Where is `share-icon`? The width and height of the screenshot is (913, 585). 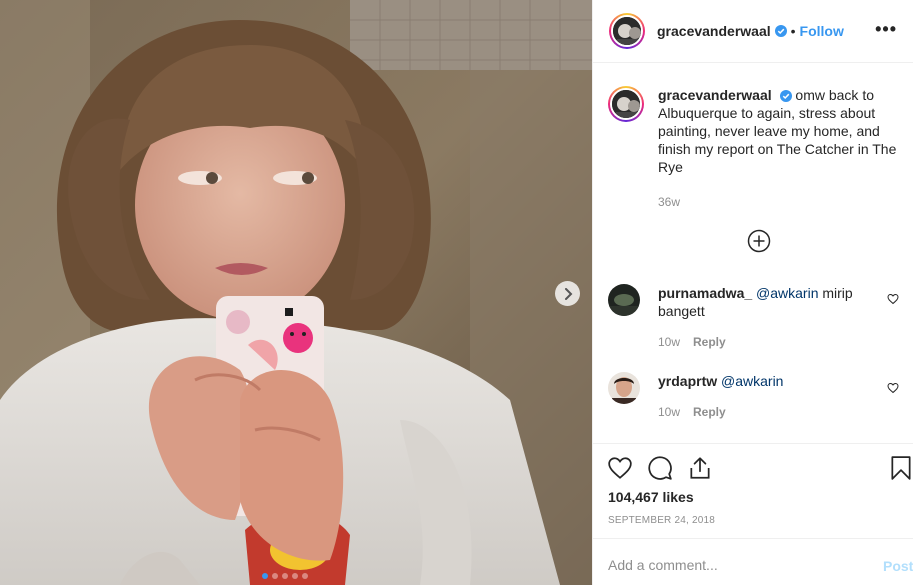
share-icon is located at coordinates (700, 468).